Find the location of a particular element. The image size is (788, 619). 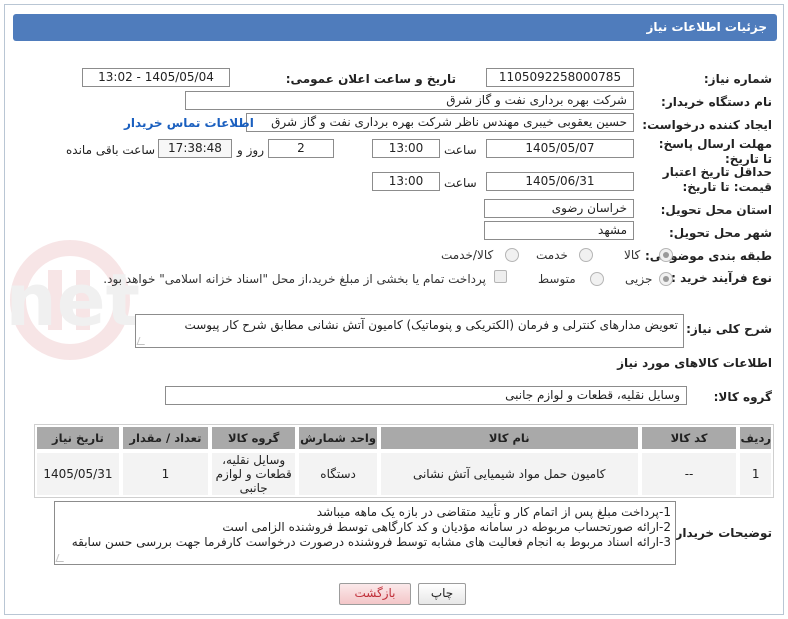

cell-item-group: وسایل نقلیه، قطعات و لوازم جانبی is located at coordinates (254, 474).